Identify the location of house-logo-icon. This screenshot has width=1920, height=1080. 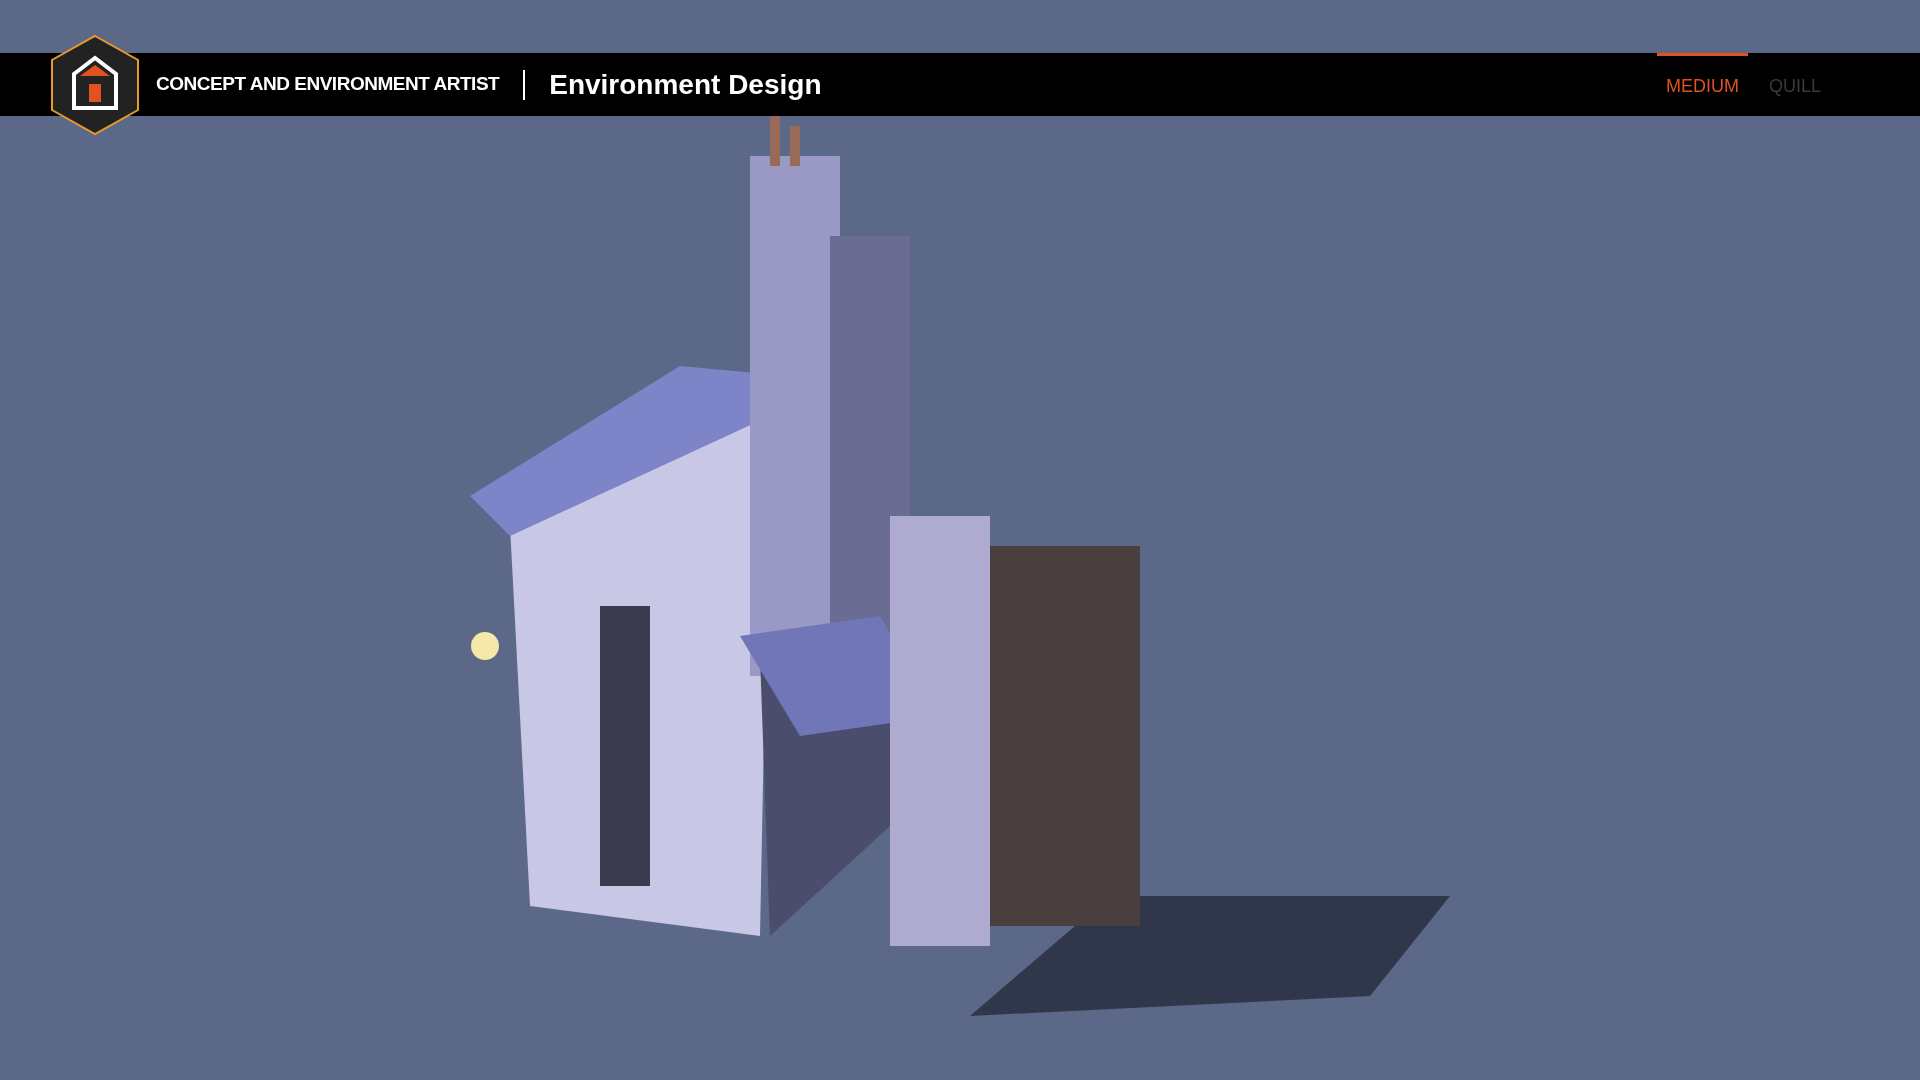
(95, 84).